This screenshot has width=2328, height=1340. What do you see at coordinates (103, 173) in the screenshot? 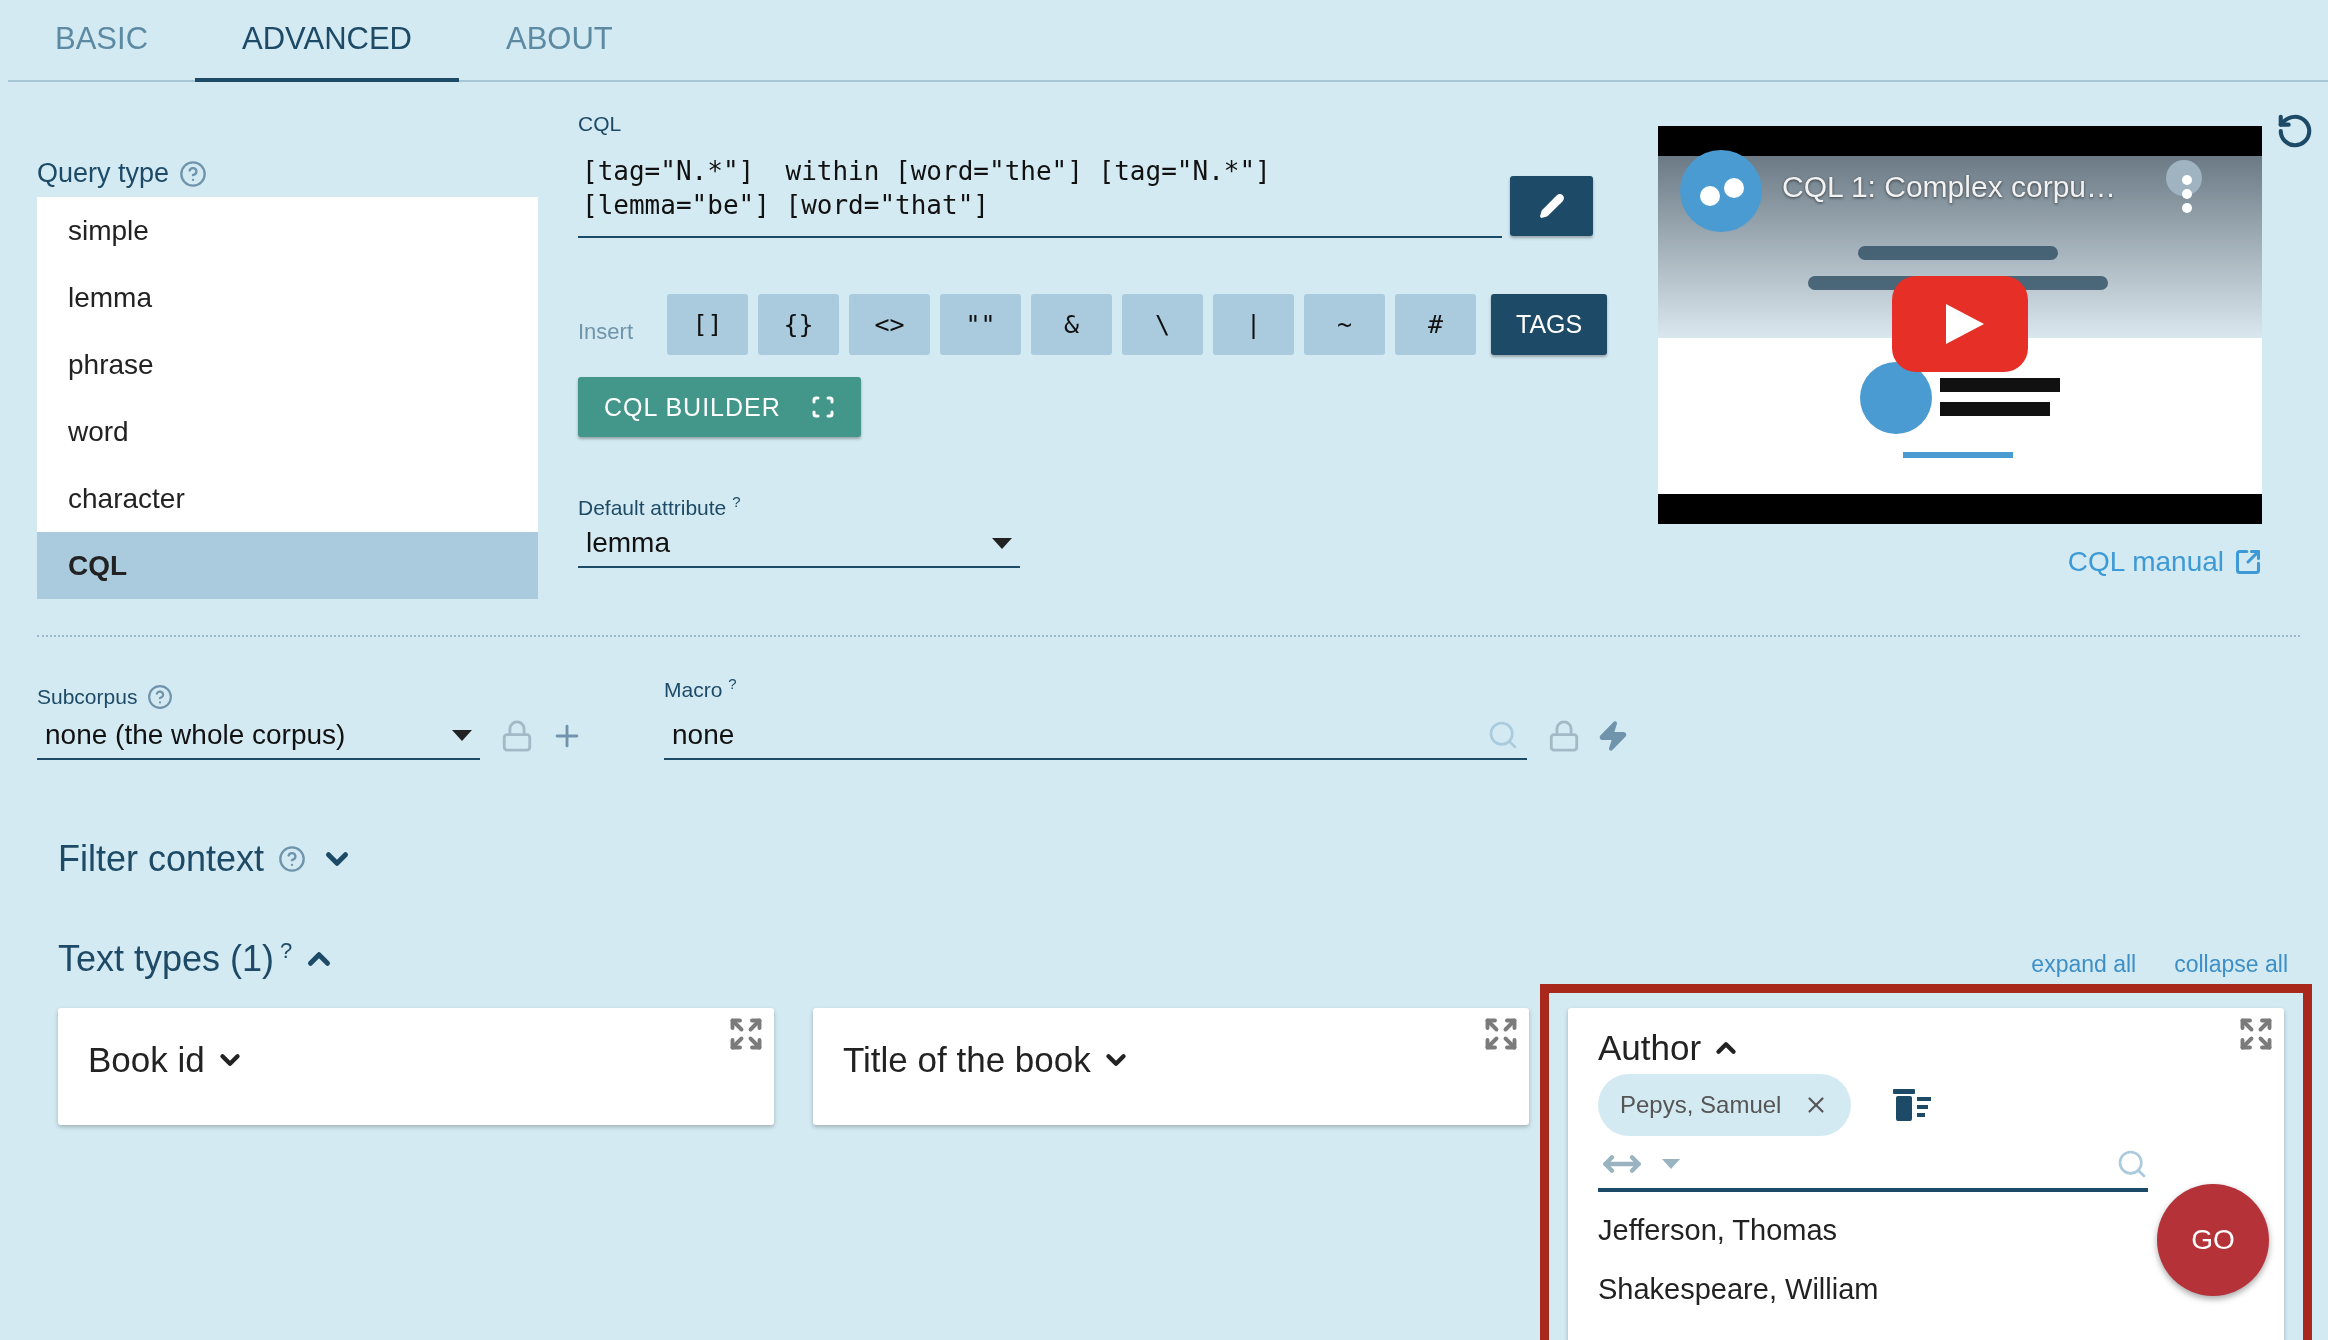
I see `query-type-label: Query type` at bounding box center [103, 173].